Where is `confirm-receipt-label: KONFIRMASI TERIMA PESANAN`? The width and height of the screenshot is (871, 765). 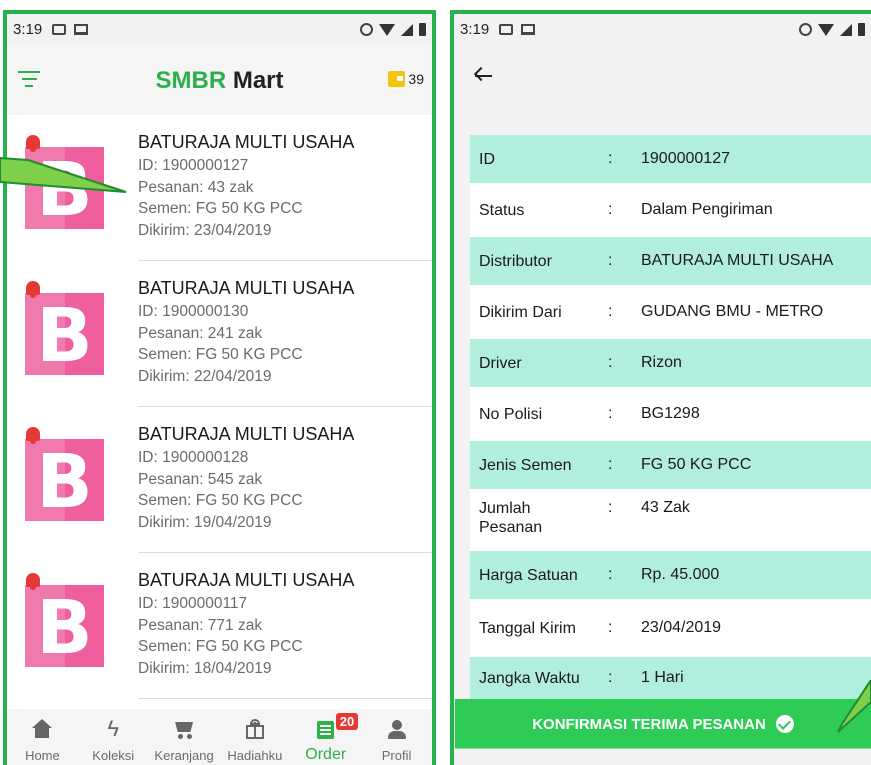 confirm-receipt-label: KONFIRMASI TERIMA PESANAN is located at coordinates (649, 724).